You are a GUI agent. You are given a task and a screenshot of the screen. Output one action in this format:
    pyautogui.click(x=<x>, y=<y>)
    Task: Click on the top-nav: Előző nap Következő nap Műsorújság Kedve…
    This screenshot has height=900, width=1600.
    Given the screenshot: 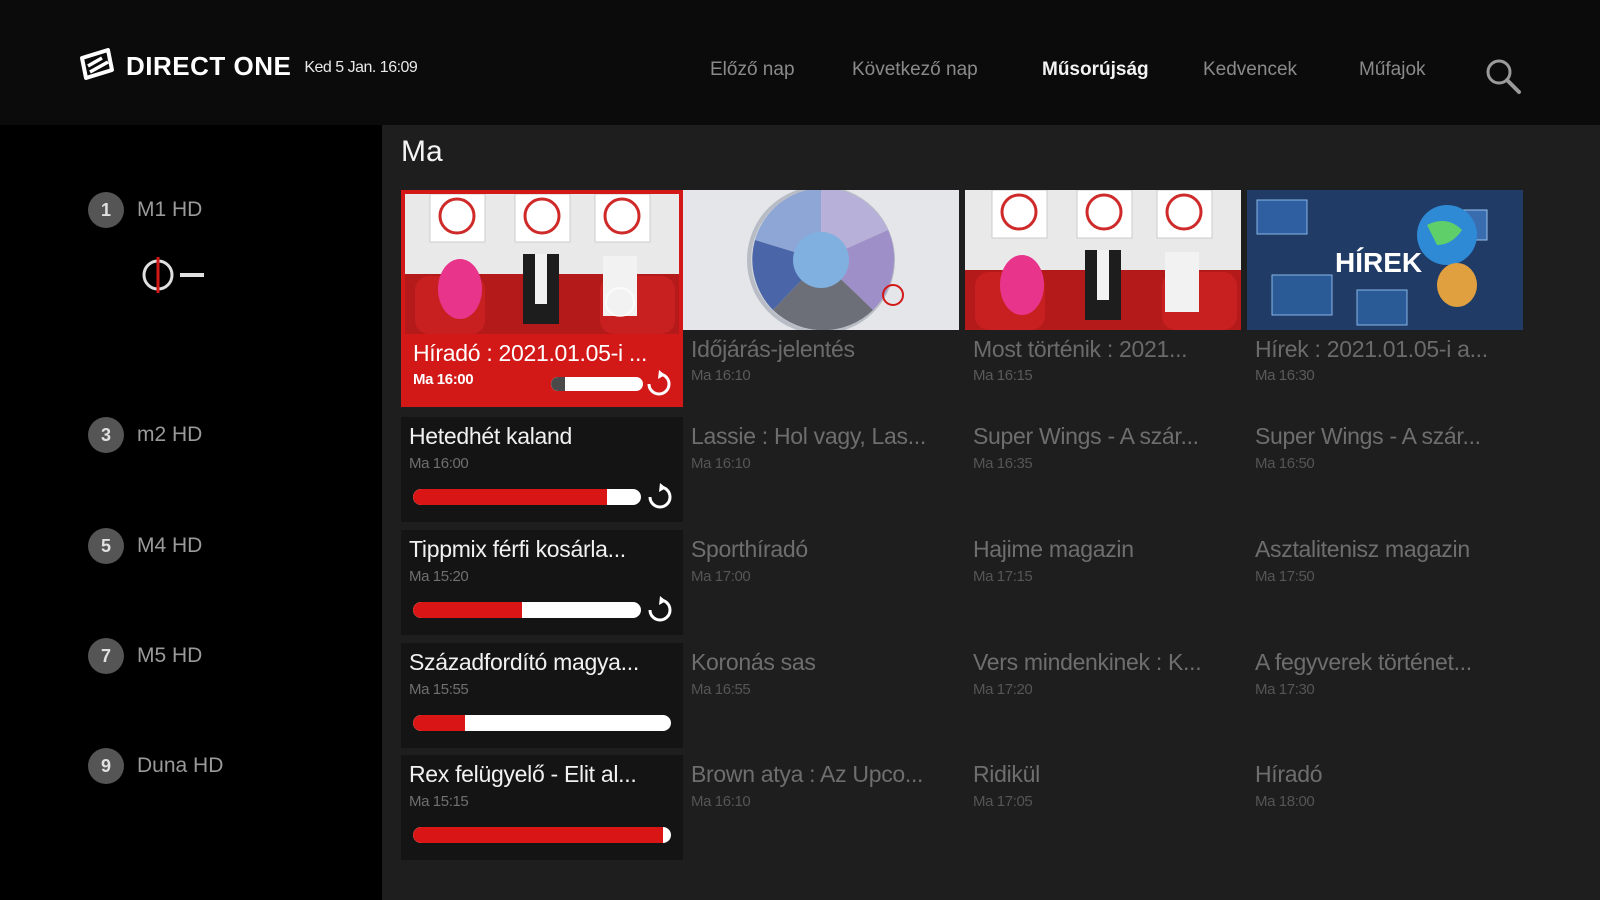 What is the action you would take?
    pyautogui.click(x=800, y=74)
    